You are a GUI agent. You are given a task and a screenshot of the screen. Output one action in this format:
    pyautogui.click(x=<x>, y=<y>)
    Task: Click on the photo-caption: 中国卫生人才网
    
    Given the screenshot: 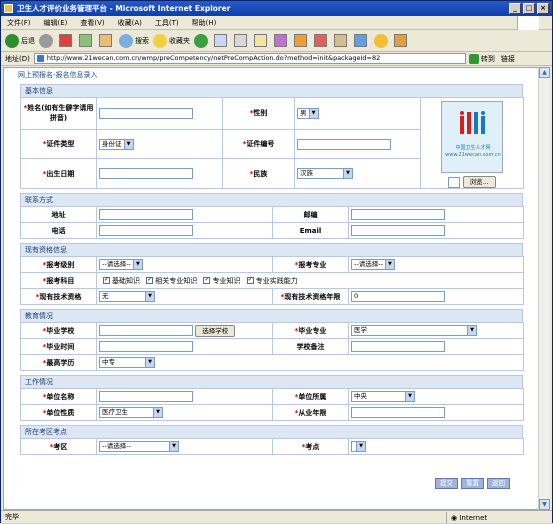 What is the action you would take?
    pyautogui.click(x=473, y=148)
    